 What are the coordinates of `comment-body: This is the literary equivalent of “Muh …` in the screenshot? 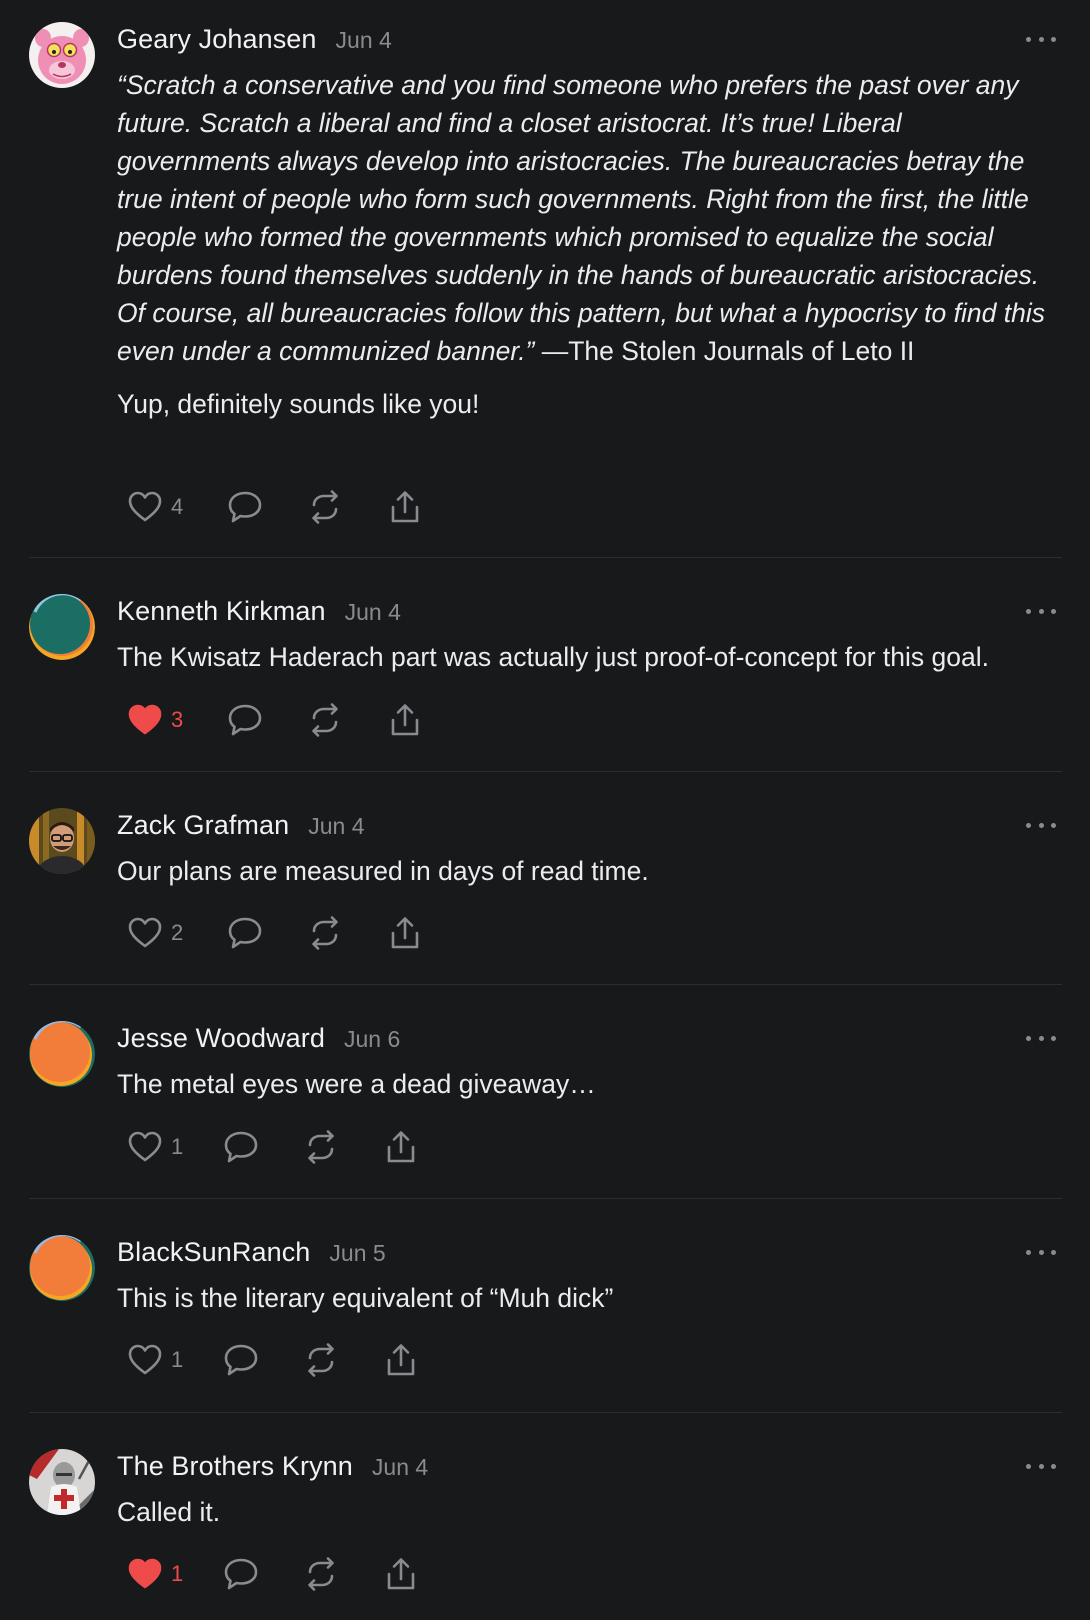 It's located at (589, 1298).